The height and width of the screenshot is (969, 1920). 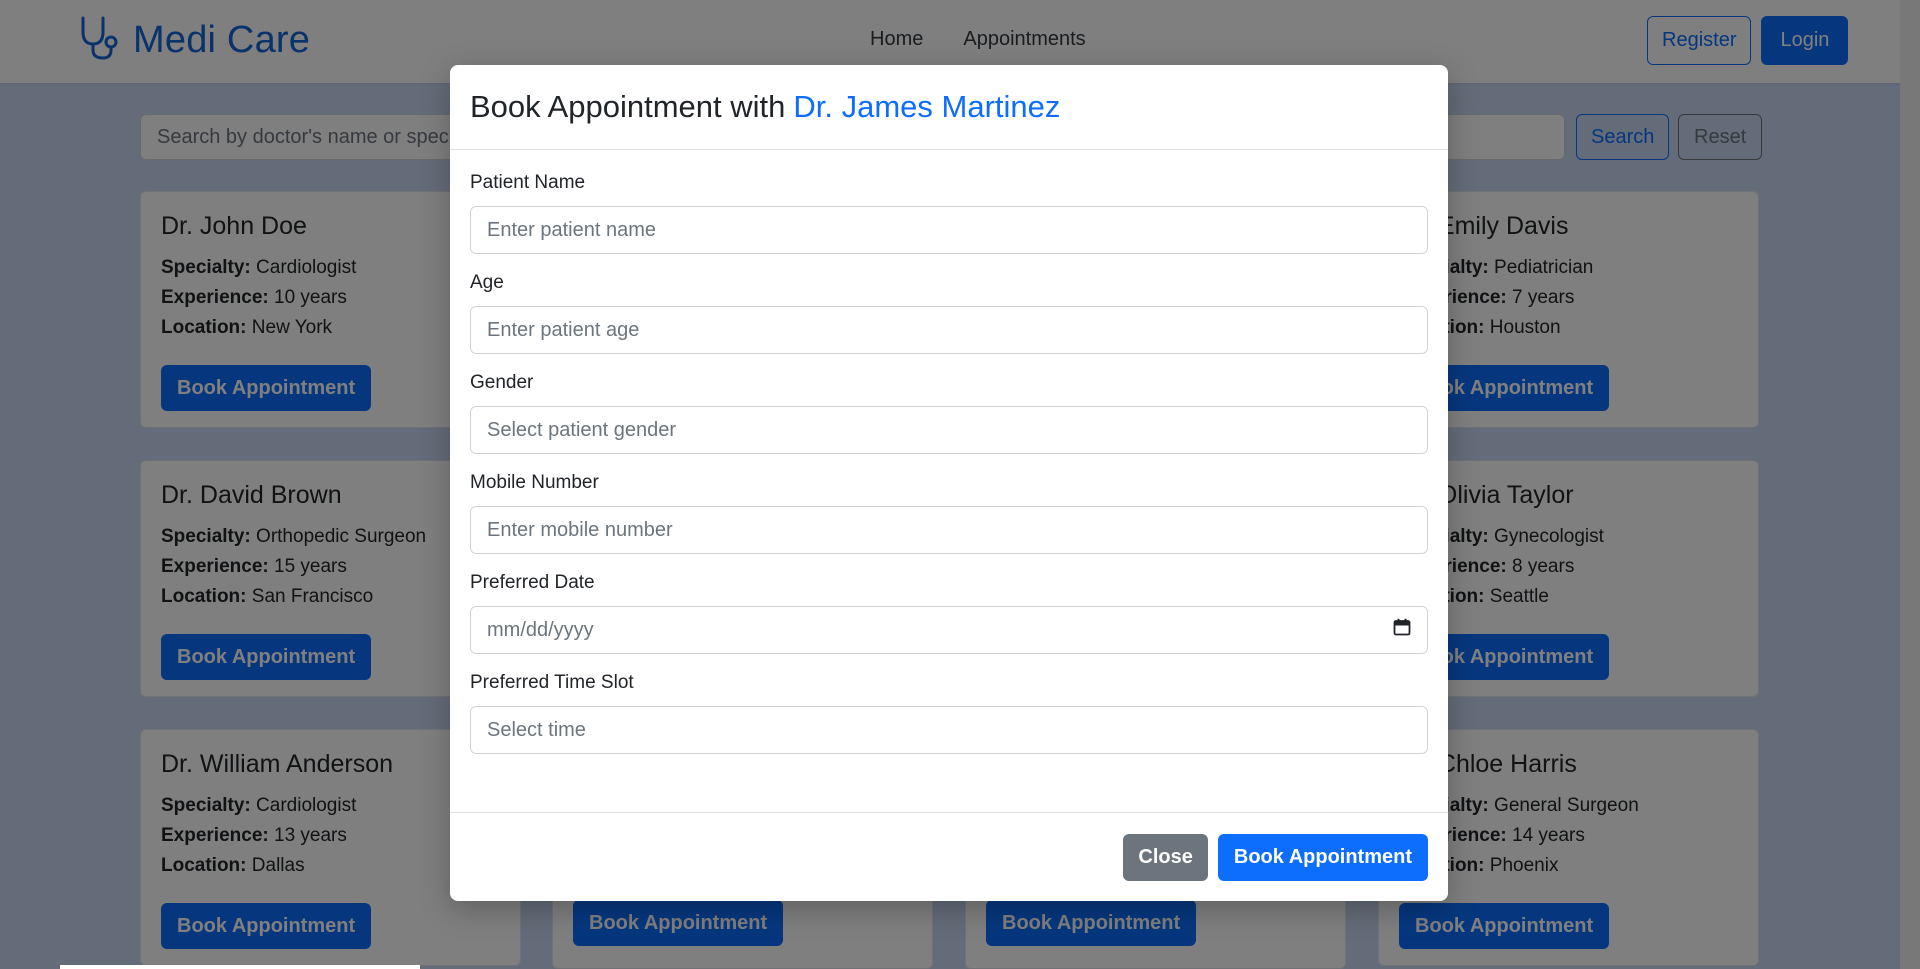 What do you see at coordinates (1165, 857) in the screenshot?
I see `close-button: Close` at bounding box center [1165, 857].